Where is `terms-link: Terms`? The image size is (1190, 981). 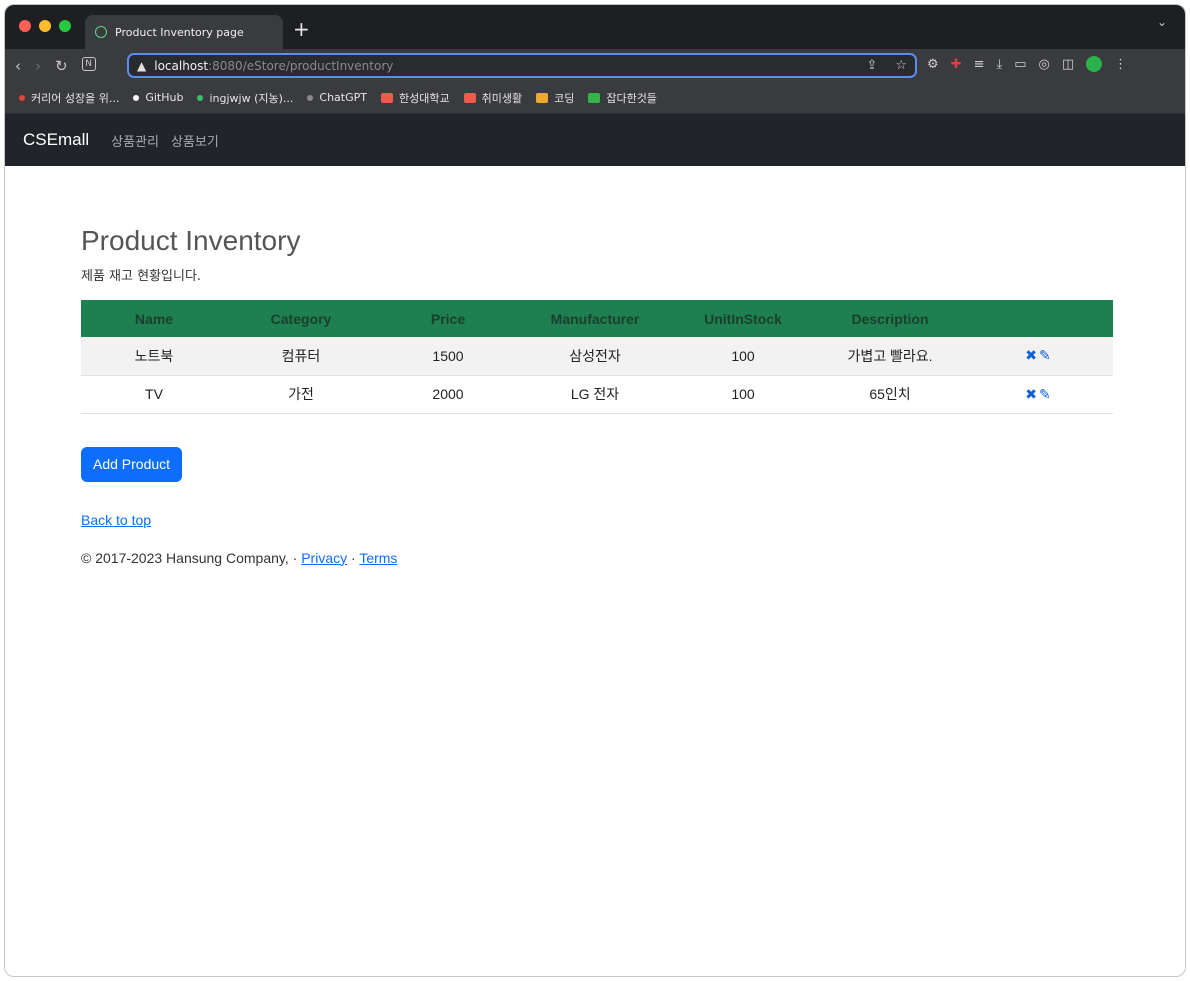
terms-link: Terms is located at coordinates (378, 558).